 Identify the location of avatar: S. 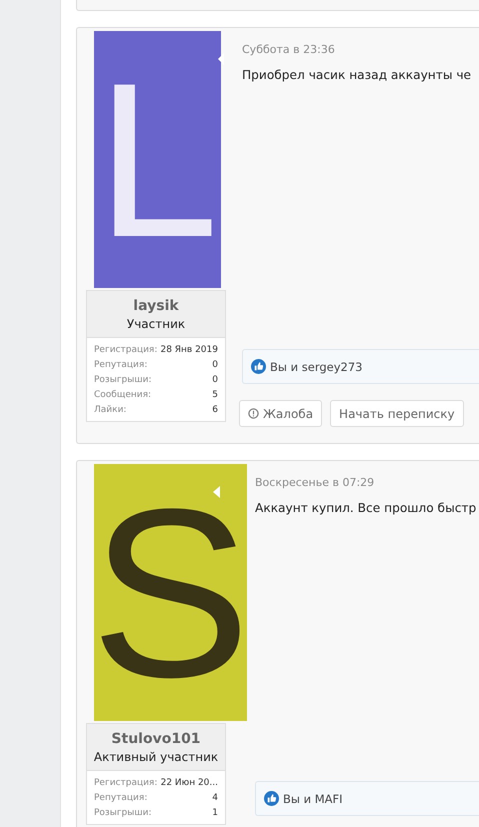
(170, 592).